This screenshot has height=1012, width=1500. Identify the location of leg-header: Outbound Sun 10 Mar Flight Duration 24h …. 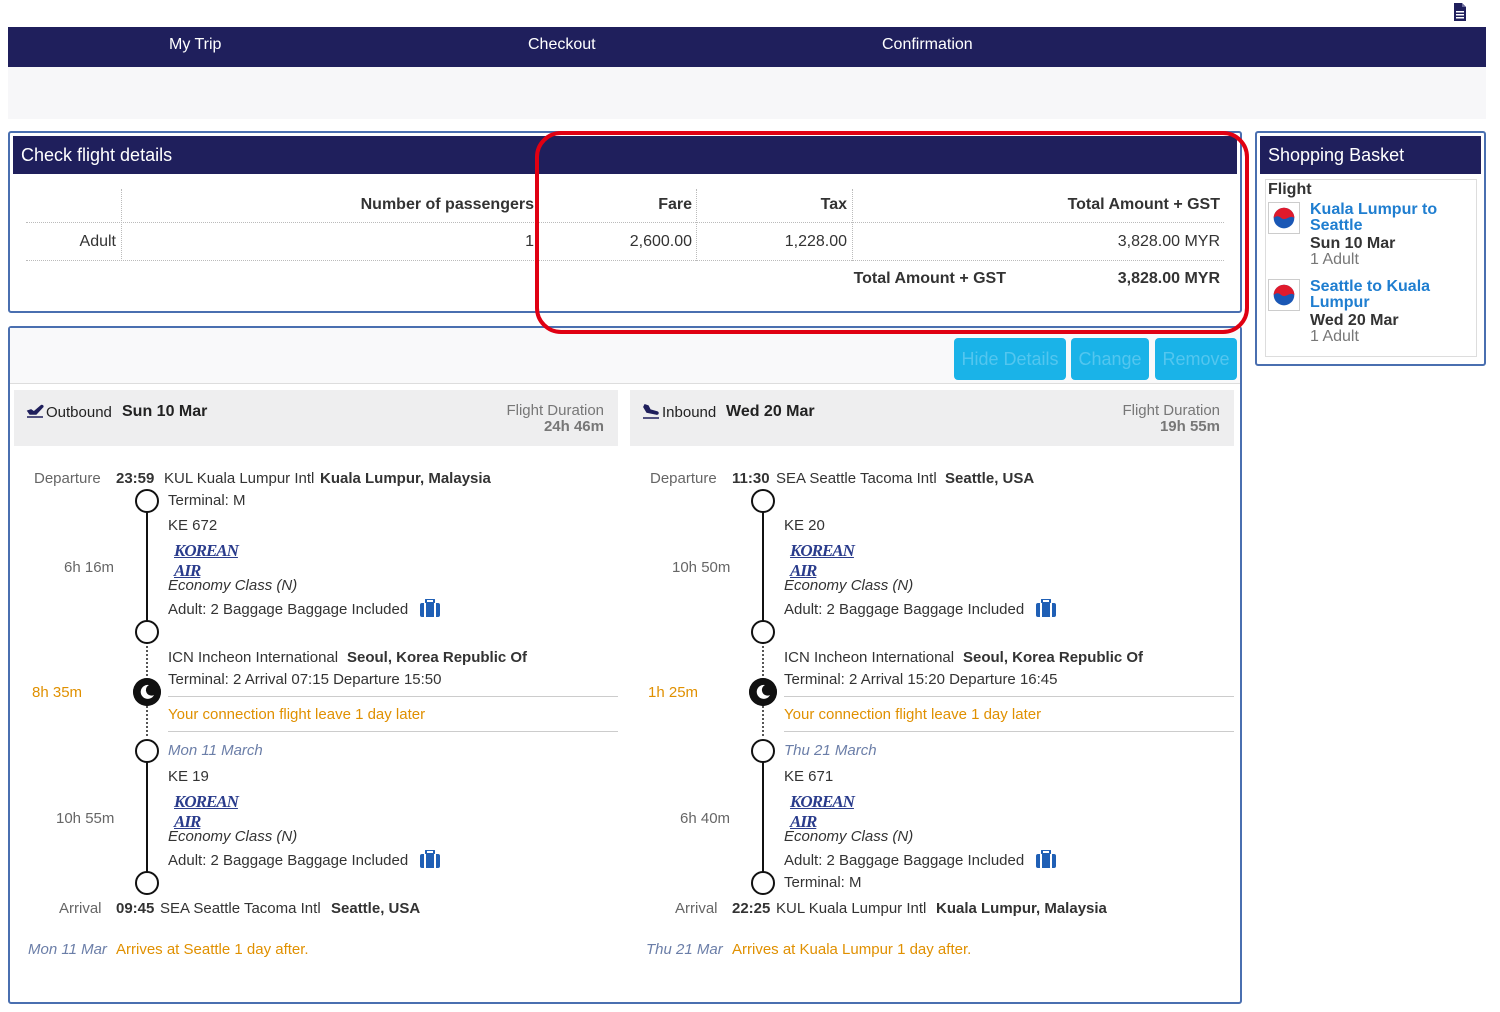
(316, 418).